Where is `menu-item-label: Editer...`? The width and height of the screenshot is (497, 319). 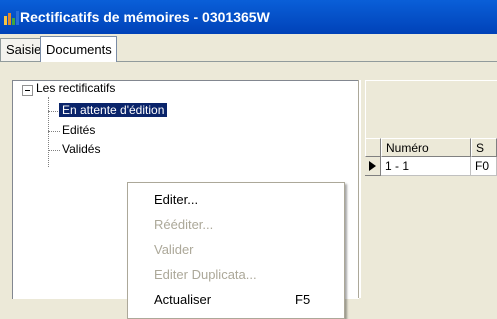 menu-item-label: Editer... is located at coordinates (176, 199).